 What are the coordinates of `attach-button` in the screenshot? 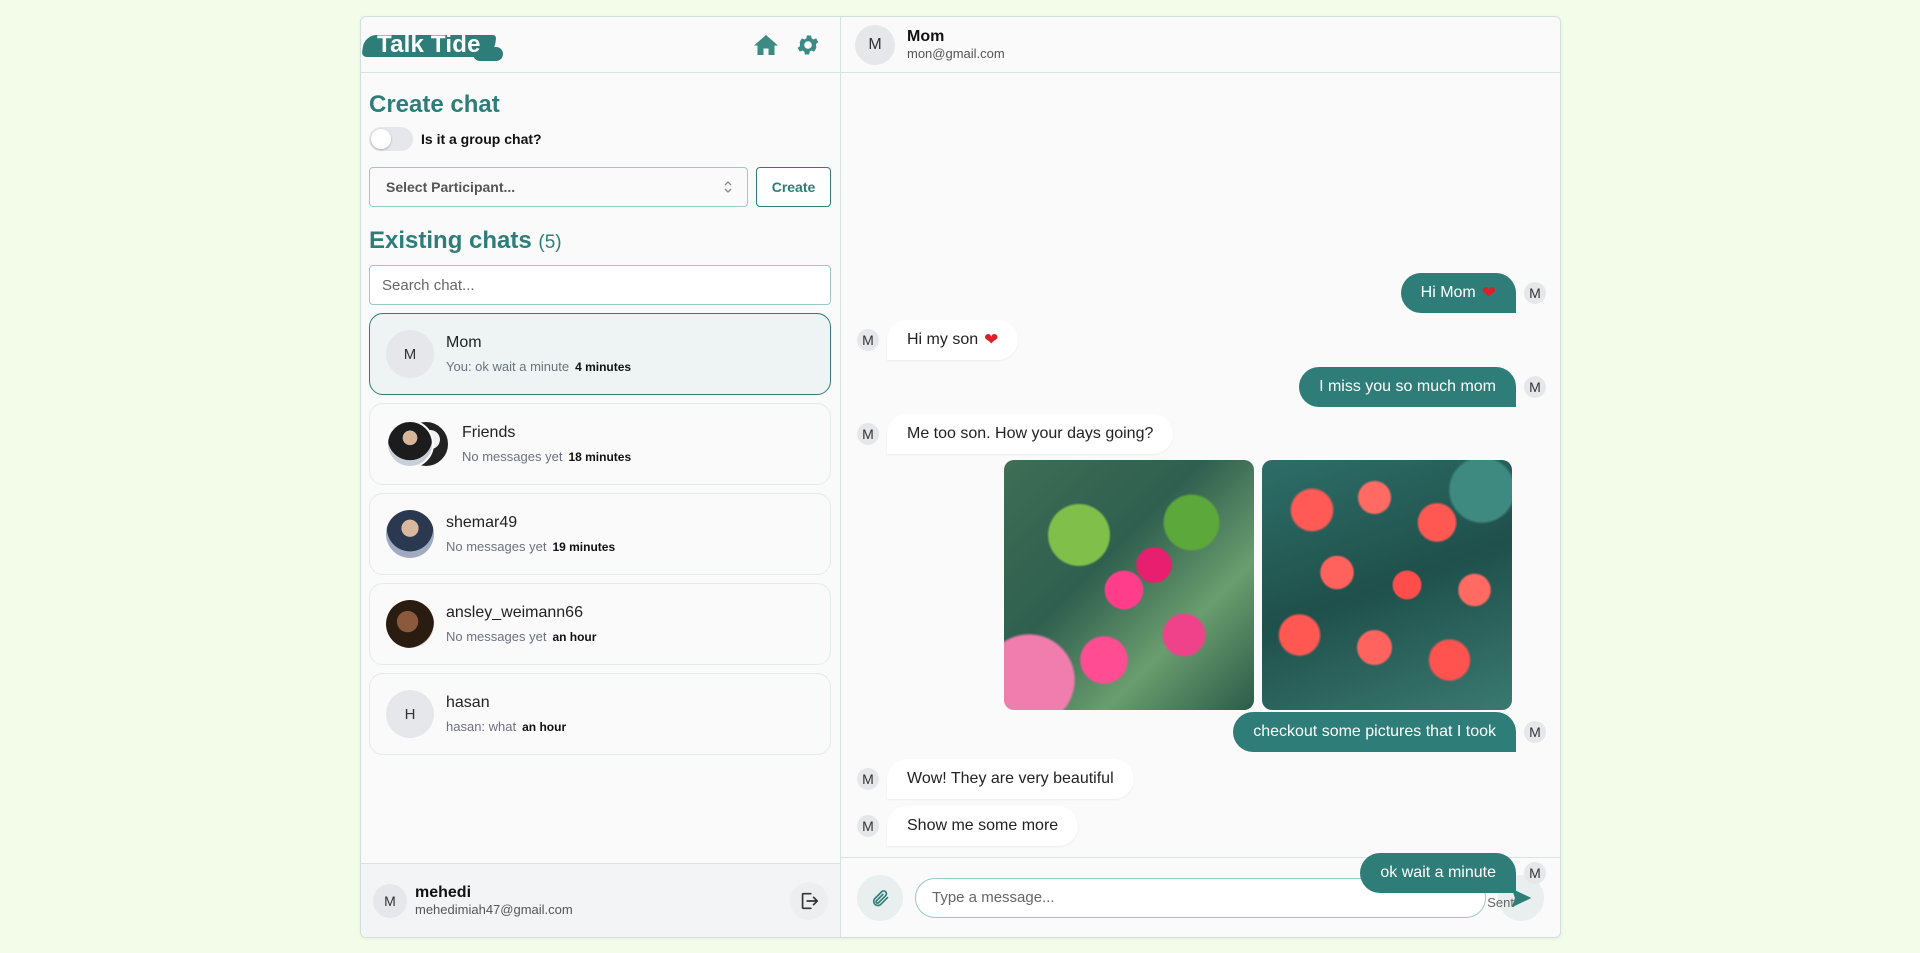 It's located at (880, 897).